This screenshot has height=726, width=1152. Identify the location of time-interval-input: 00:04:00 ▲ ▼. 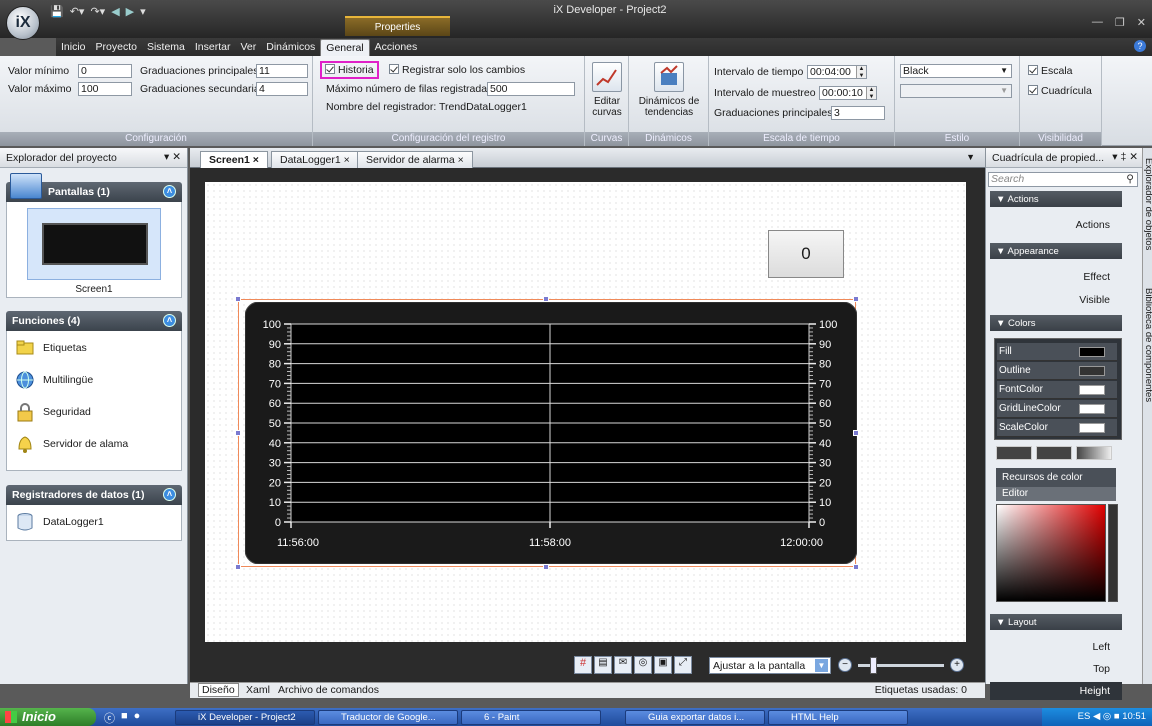
(837, 72).